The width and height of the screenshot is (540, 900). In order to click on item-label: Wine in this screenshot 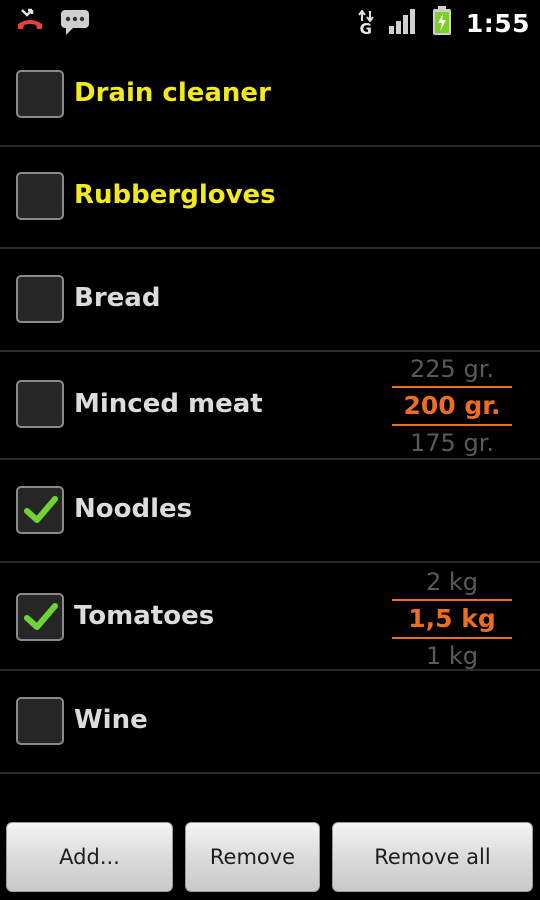, I will do `click(111, 720)`.